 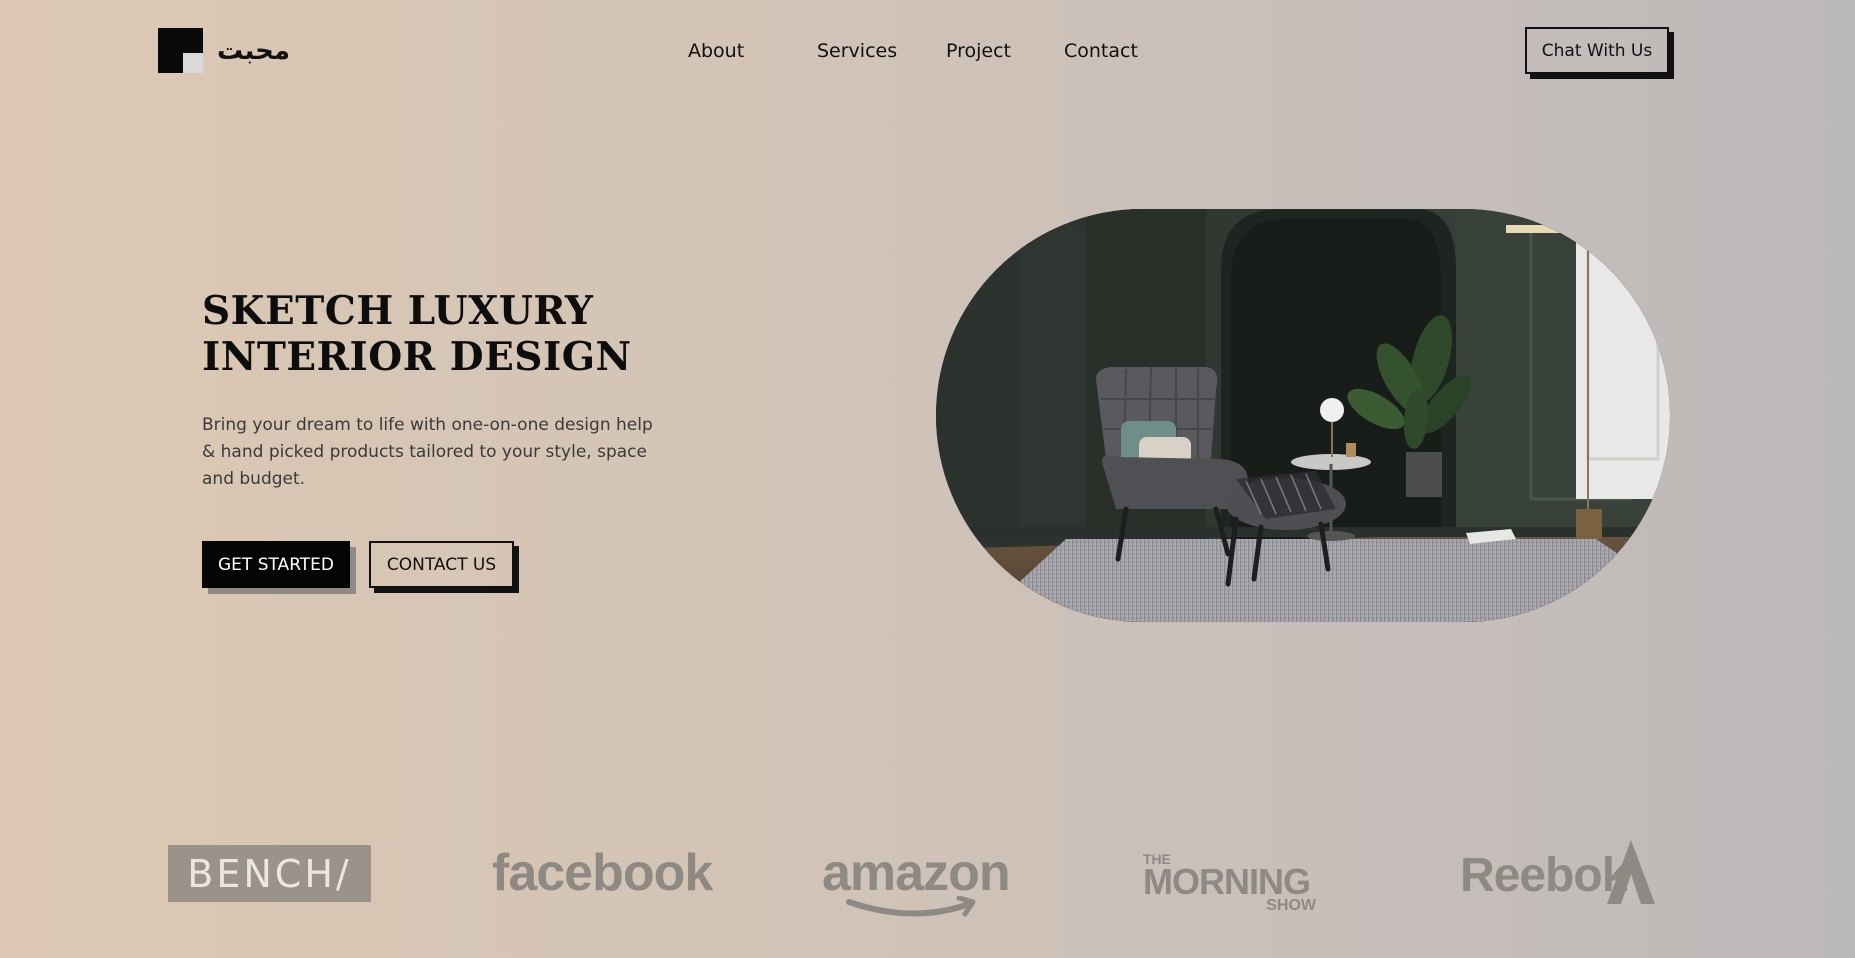 What do you see at coordinates (417, 357) in the screenshot?
I see `hero-title-line2: INTERIOR DESIGN` at bounding box center [417, 357].